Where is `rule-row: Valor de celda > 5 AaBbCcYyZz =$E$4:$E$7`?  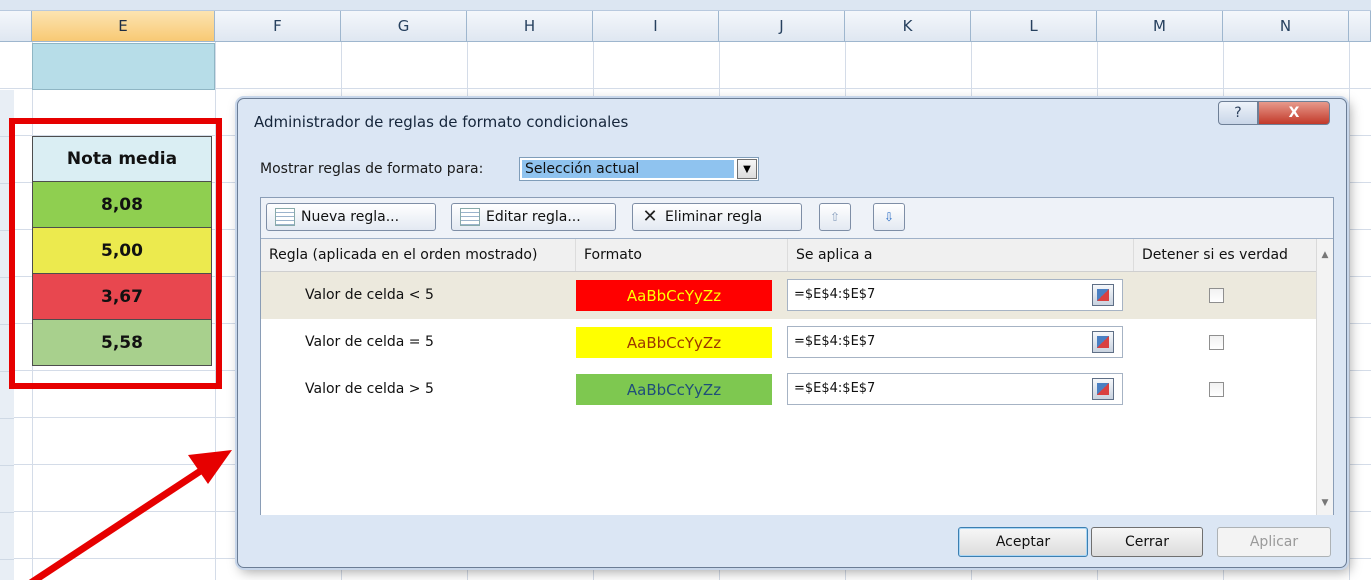 rule-row: Valor de celda > 5 AaBbCcYyZz =$E$4:$E$7 is located at coordinates (789, 389).